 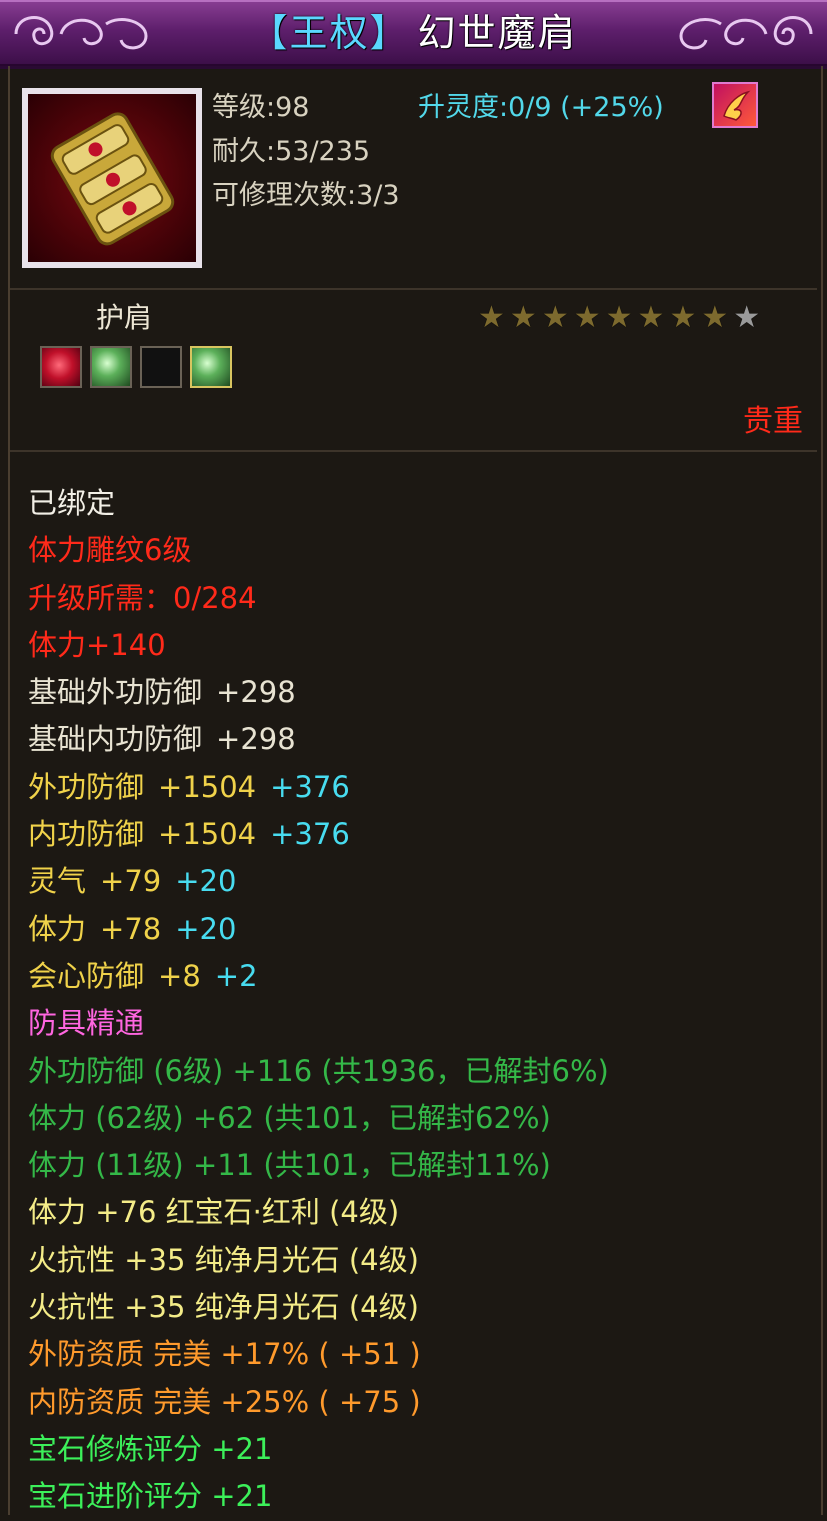 I want to click on title-bar: 【王权】 幻世魔肩, so click(x=413, y=34).